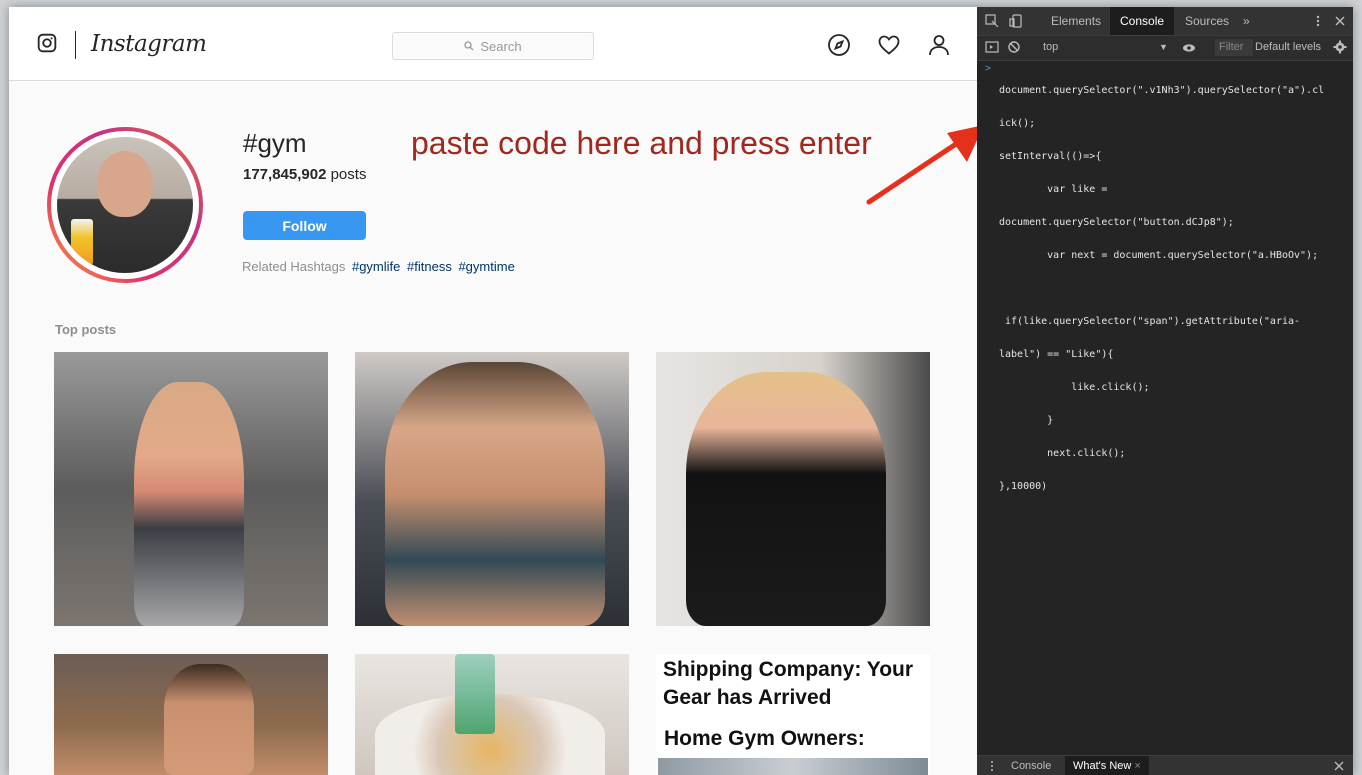 The height and width of the screenshot is (775, 1362). I want to click on red-arrow-icon, so click(925, 165).